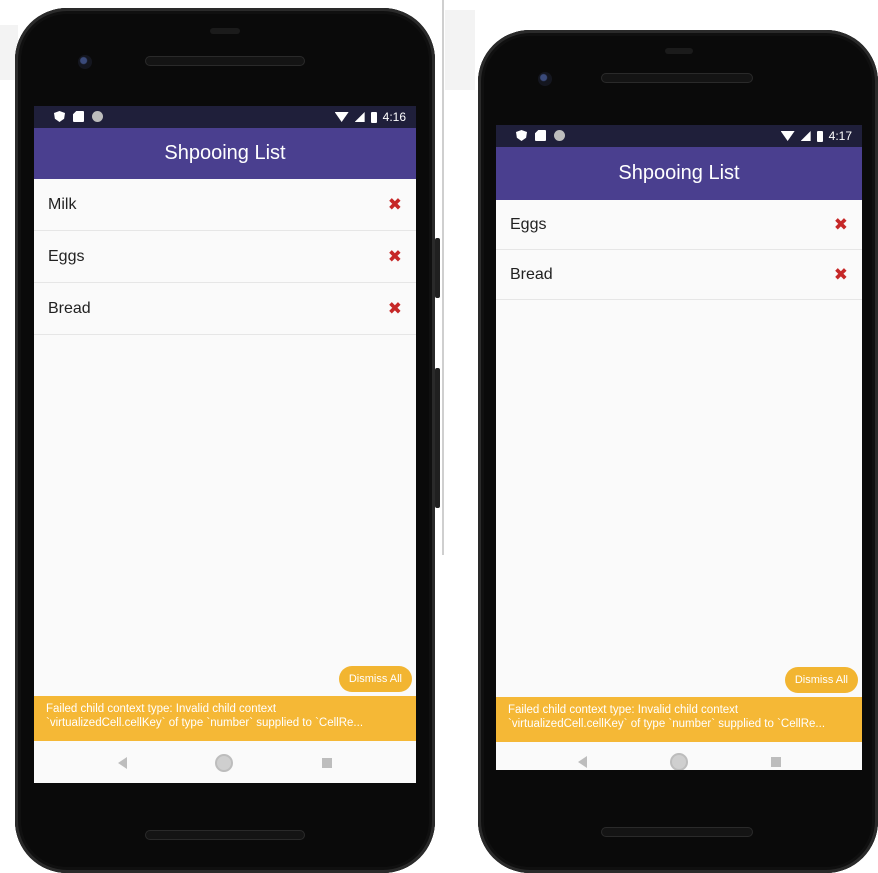 The width and height of the screenshot is (878, 873). I want to click on status-time: 4:16, so click(394, 117).